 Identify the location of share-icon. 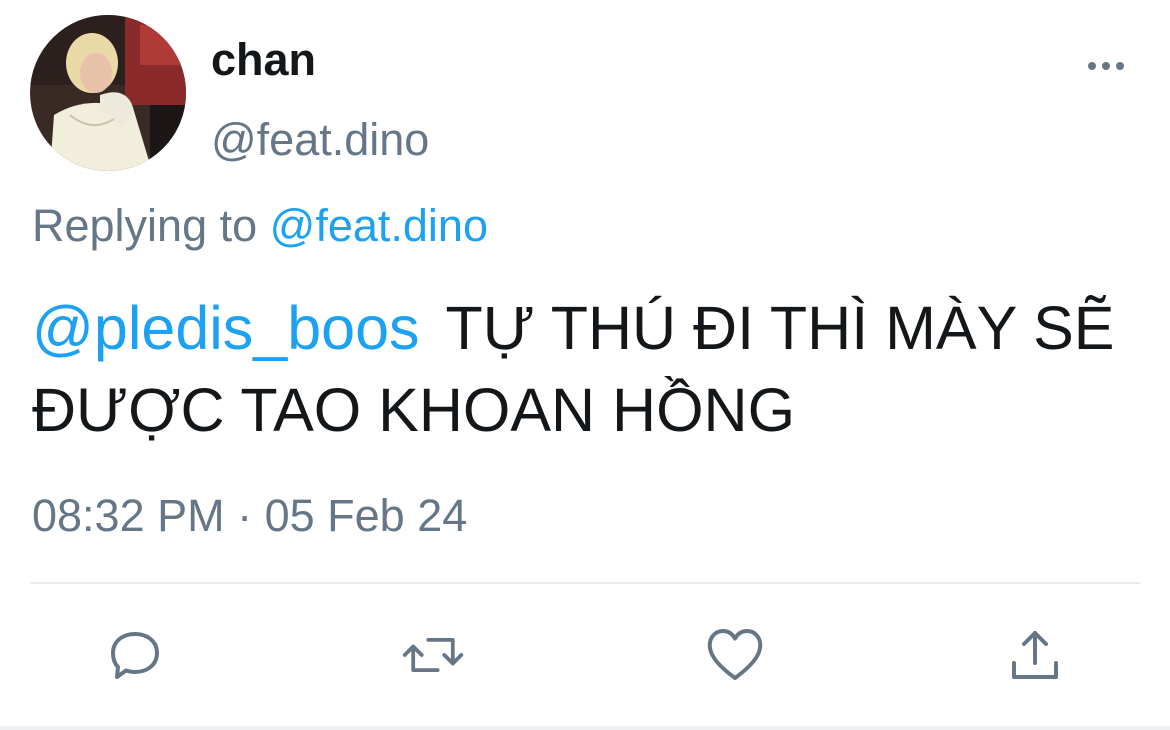
(1035, 655).